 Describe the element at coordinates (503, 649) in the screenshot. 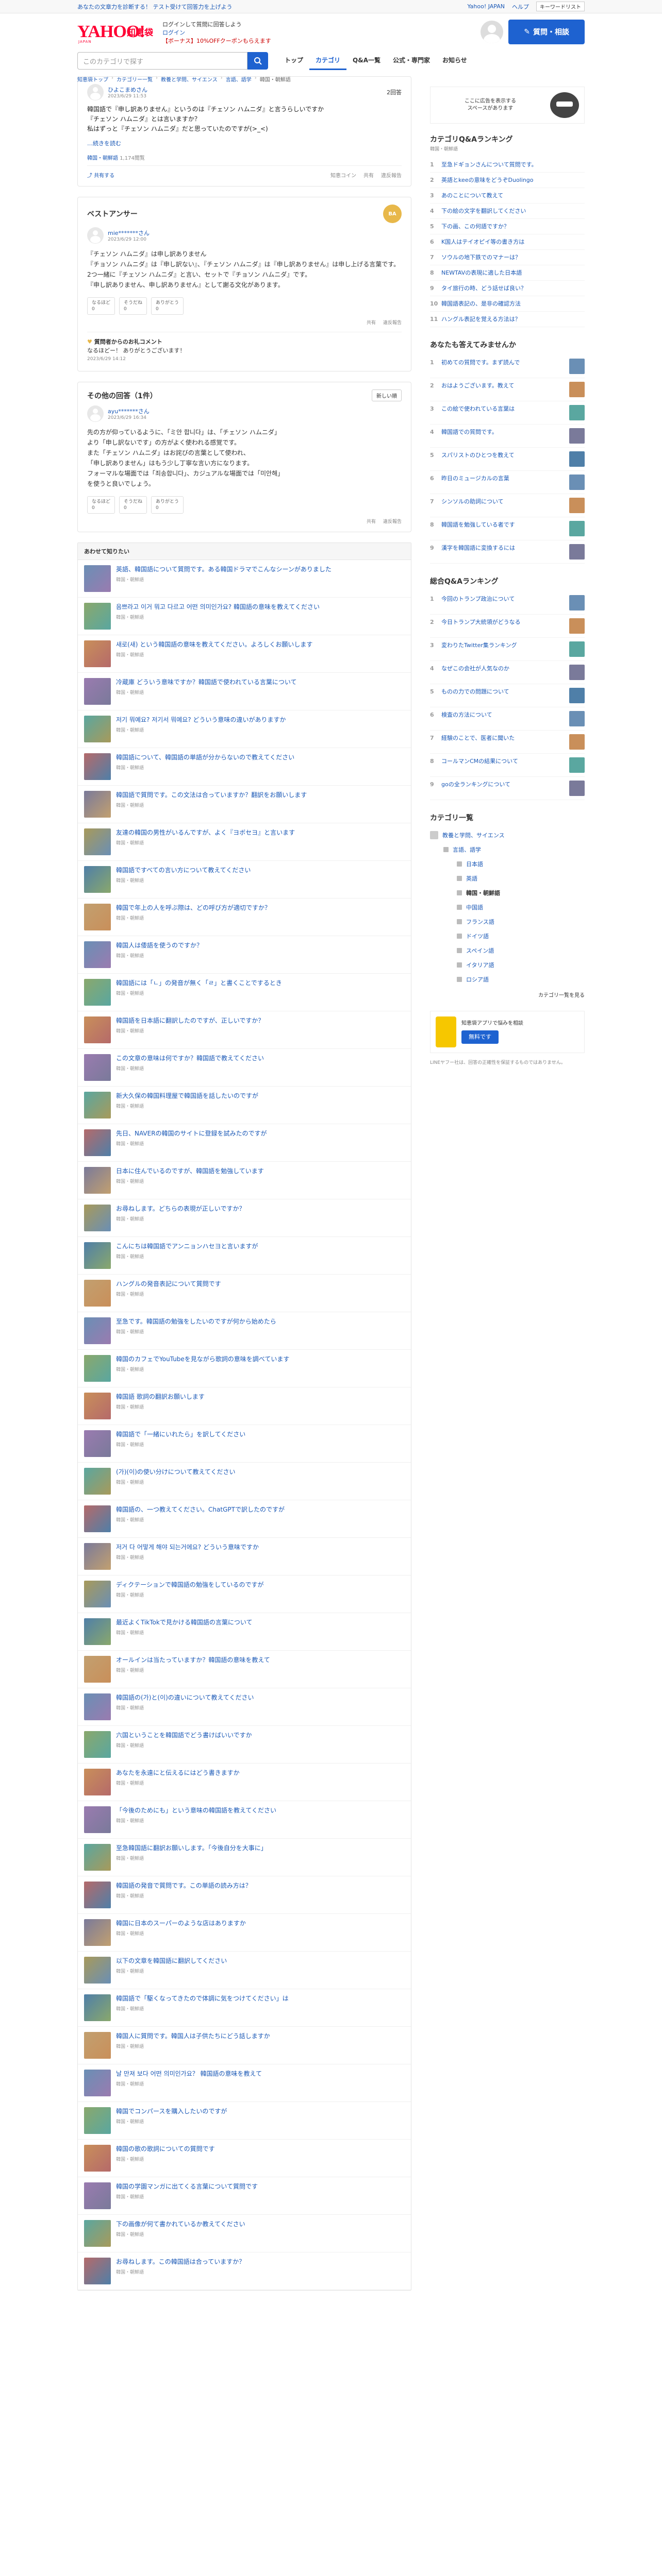

I see `ranking-item-title: 変わりたTwitter集ランキング` at that location.